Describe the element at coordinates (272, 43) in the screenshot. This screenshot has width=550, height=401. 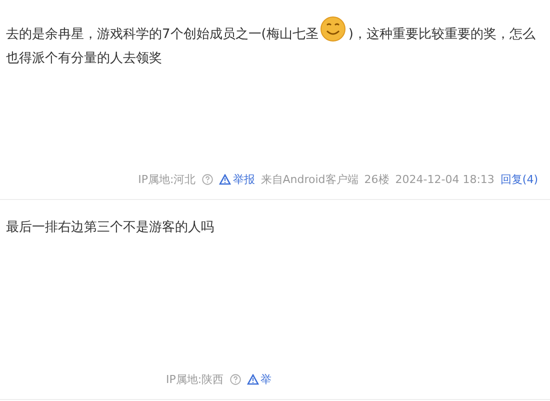
I see `comment-text: 去的是余冉星，游戏科学的7个创始成员之一(梅山七圣 )，这种重要比较重要的奖，怎么也得派个有分量的人去领奖` at that location.